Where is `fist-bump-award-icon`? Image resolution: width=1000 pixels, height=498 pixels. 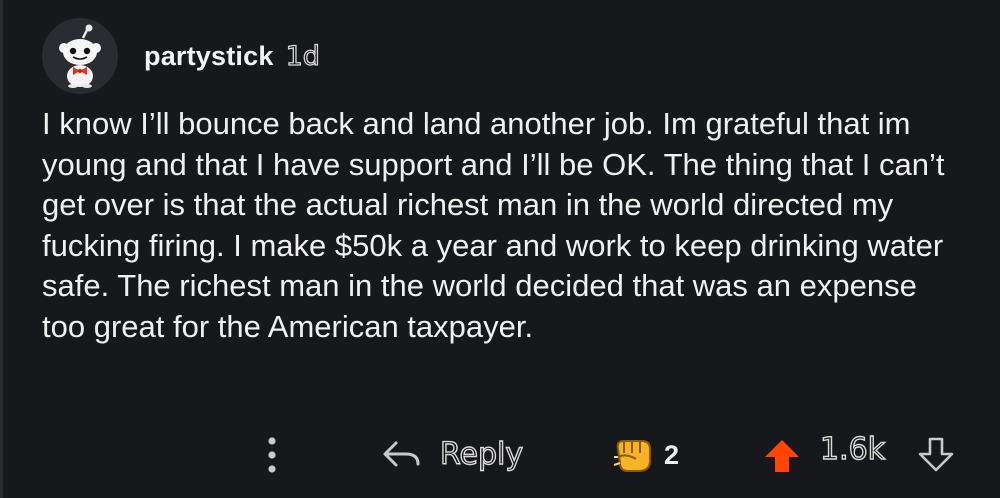
fist-bump-award-icon is located at coordinates (632, 456).